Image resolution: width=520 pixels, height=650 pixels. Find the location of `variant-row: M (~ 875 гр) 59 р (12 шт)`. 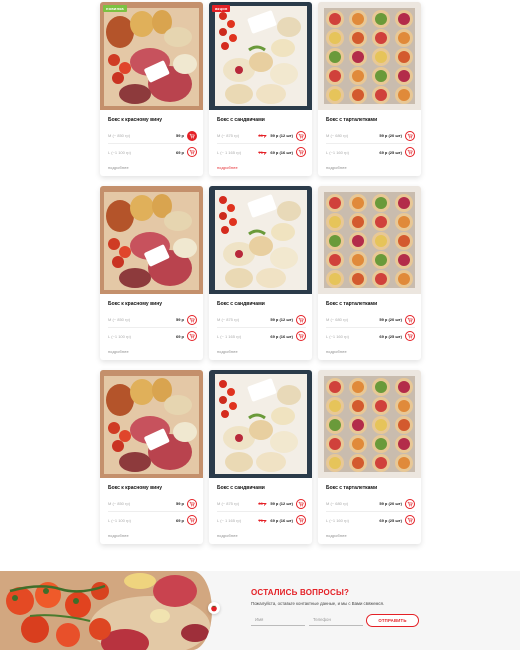

variant-row: M (~ 875 гр) 59 р (12 шт) is located at coordinates (261, 320).